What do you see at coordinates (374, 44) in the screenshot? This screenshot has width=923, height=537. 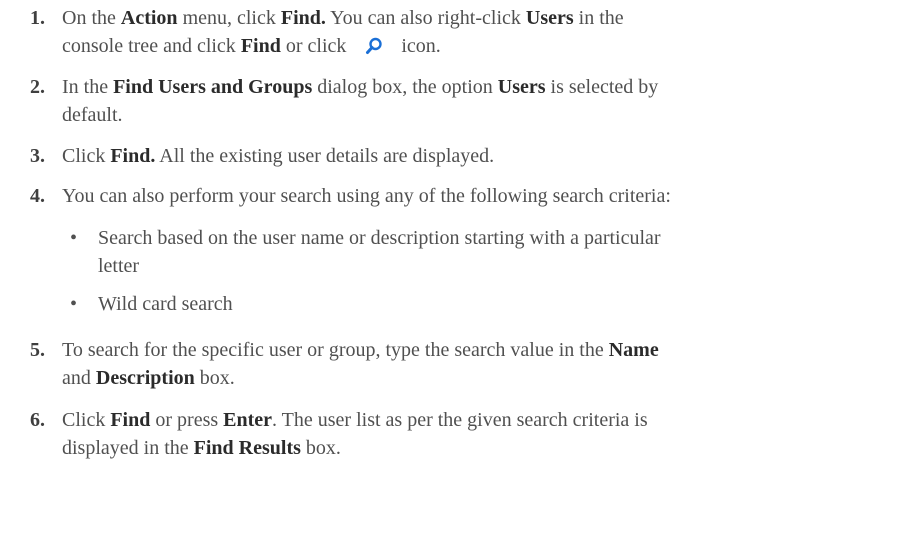 I see `search-icon` at bounding box center [374, 44].